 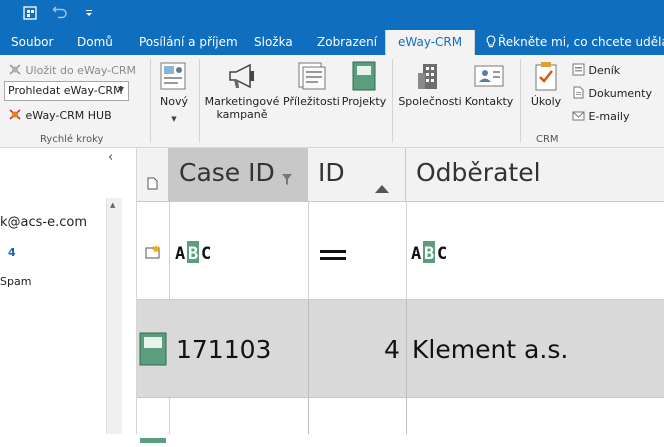 What do you see at coordinates (89, 14) in the screenshot?
I see `customize-qat-icon` at bounding box center [89, 14].